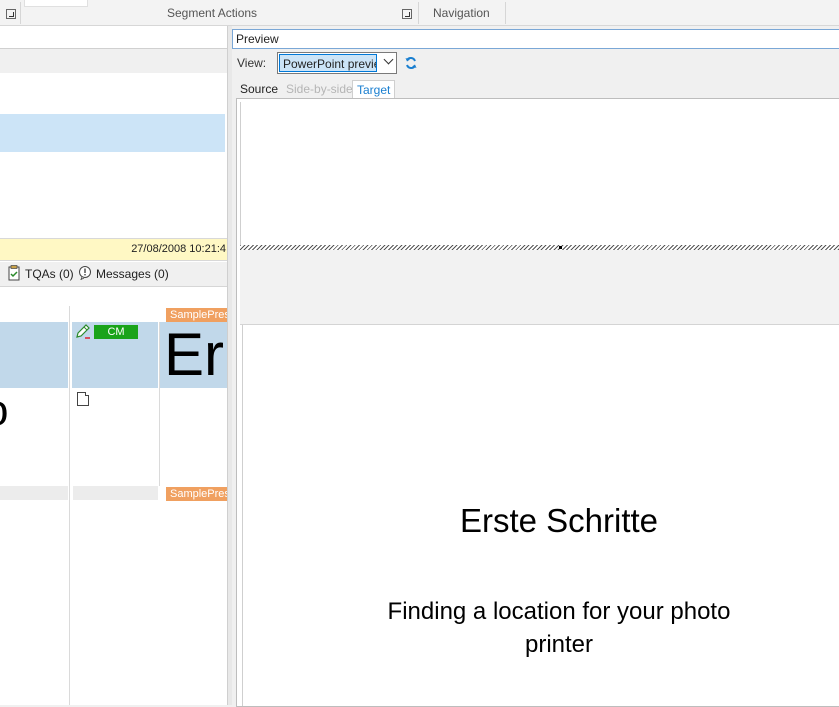 The image size is (839, 707). Describe the element at coordinates (411, 64) in the screenshot. I see `refresh-icon` at that location.